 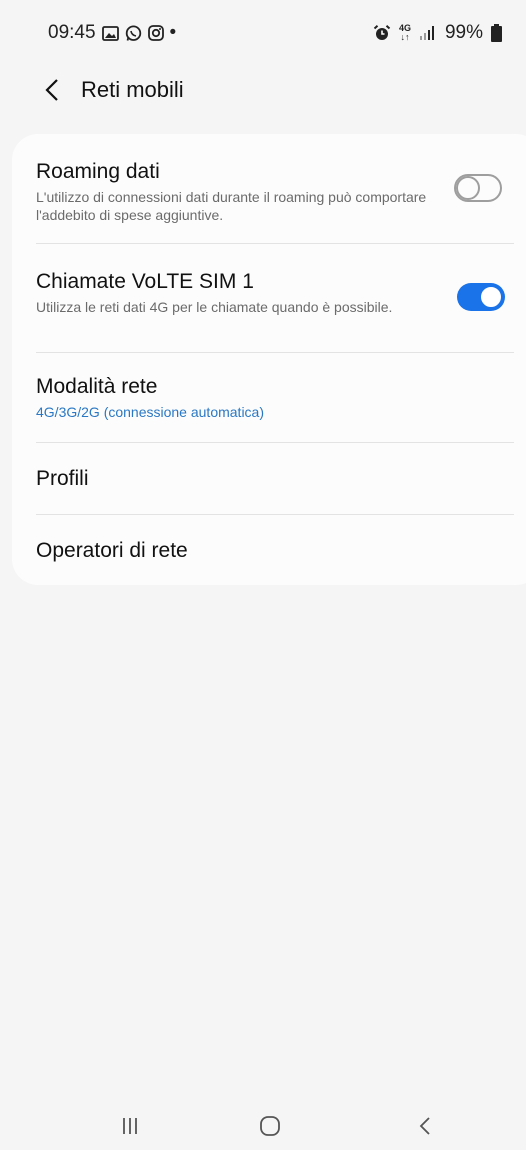 I want to click on profiles-item: Profili, so click(x=275, y=479).